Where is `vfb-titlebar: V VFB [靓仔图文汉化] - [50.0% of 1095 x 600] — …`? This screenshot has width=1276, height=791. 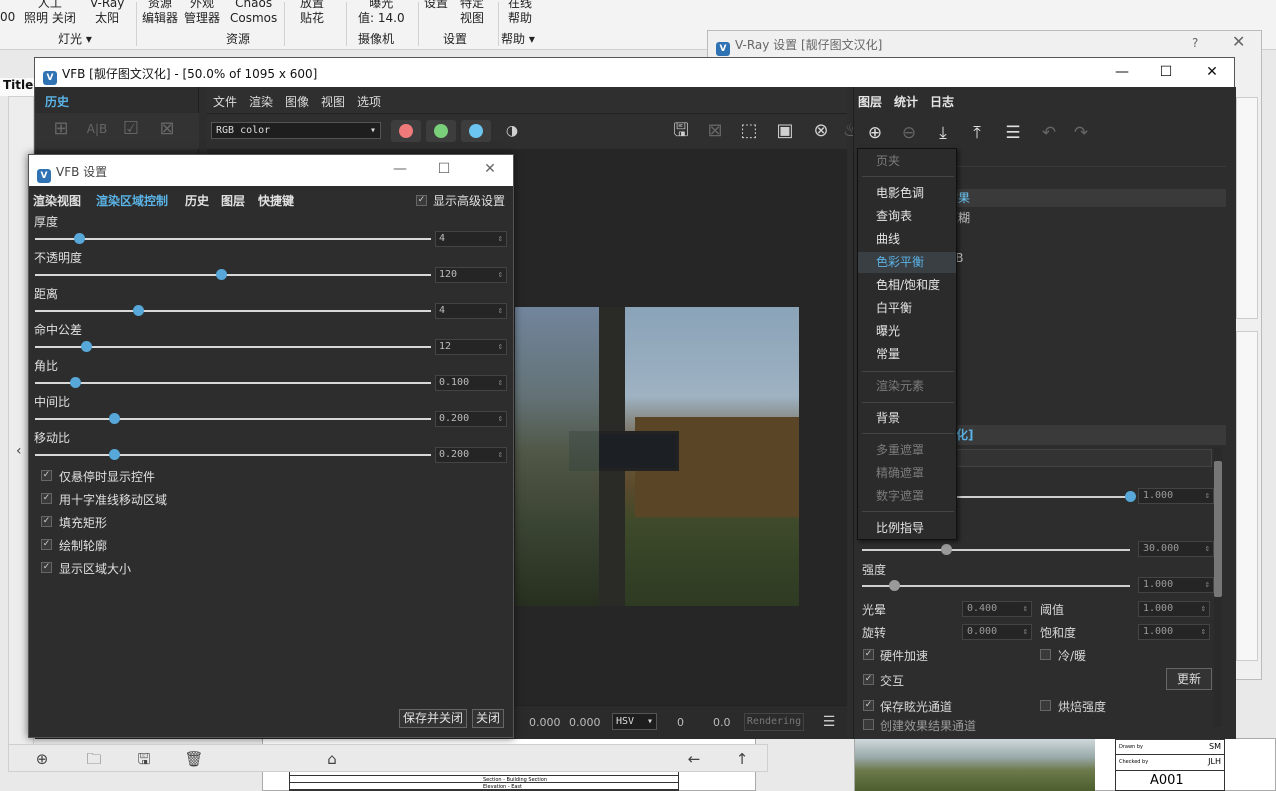 vfb-titlebar: V VFB [靓仔图文汉化] - [50.0% of 1095 x 600] — … is located at coordinates (634, 72).